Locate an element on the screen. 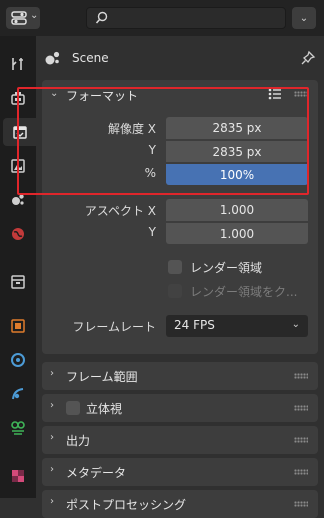 Image resolution: width=324 pixels, height=518 pixels. format-panel-header: ⌄ フォーマット is located at coordinates (180, 95).